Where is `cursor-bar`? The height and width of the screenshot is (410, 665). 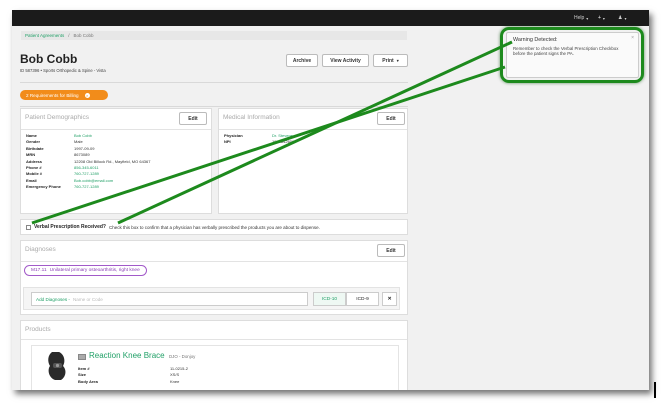
cursor-bar is located at coordinates (655, 390).